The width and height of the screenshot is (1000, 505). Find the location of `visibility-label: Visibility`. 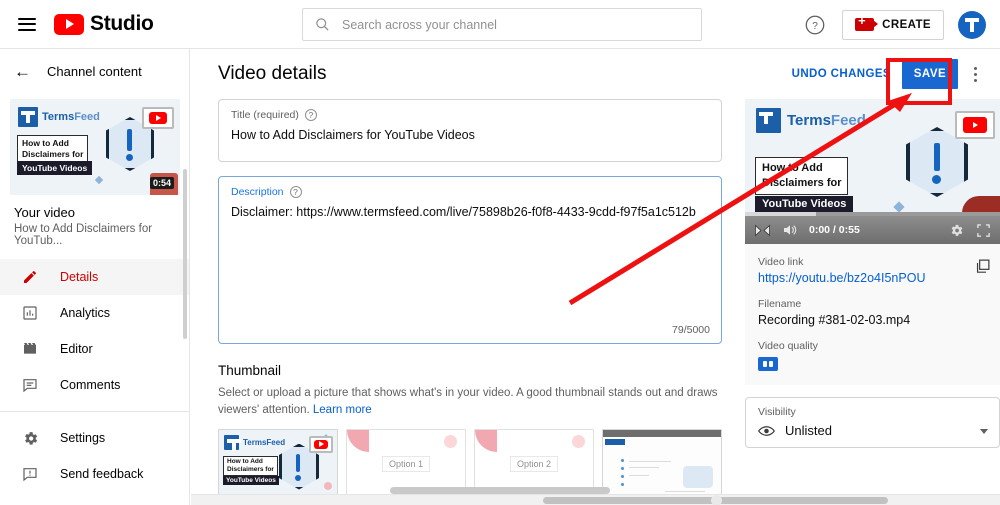

visibility-label: Visibility is located at coordinates (777, 412).